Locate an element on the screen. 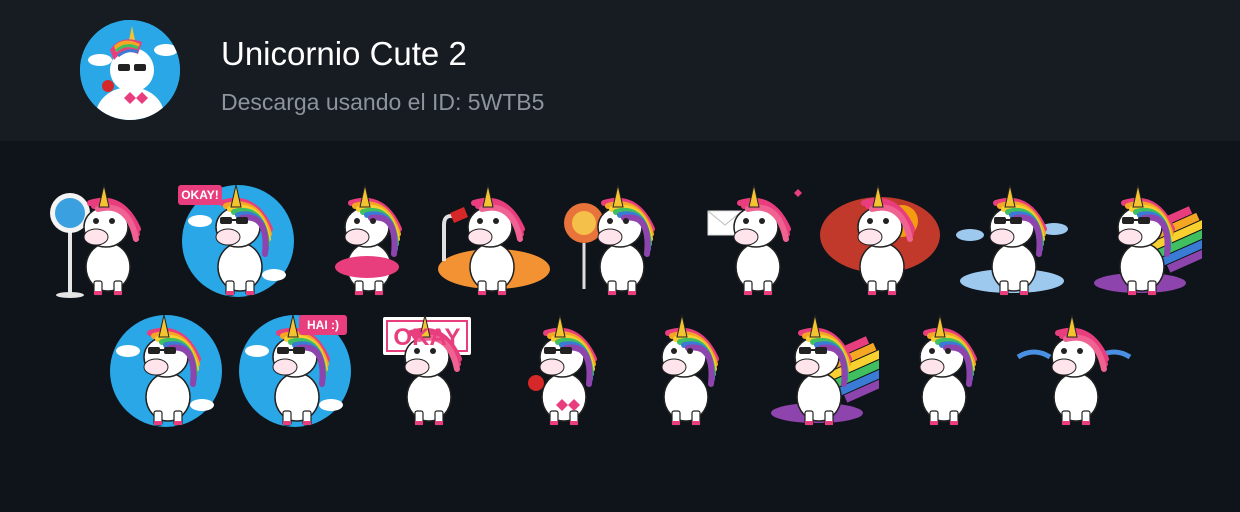  unicorn-rose-hearts-icon is located at coordinates (562, 370).